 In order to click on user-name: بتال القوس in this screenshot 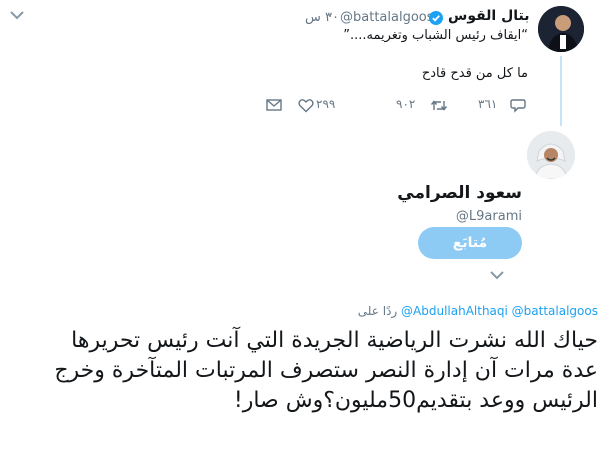, I will do `click(488, 16)`.